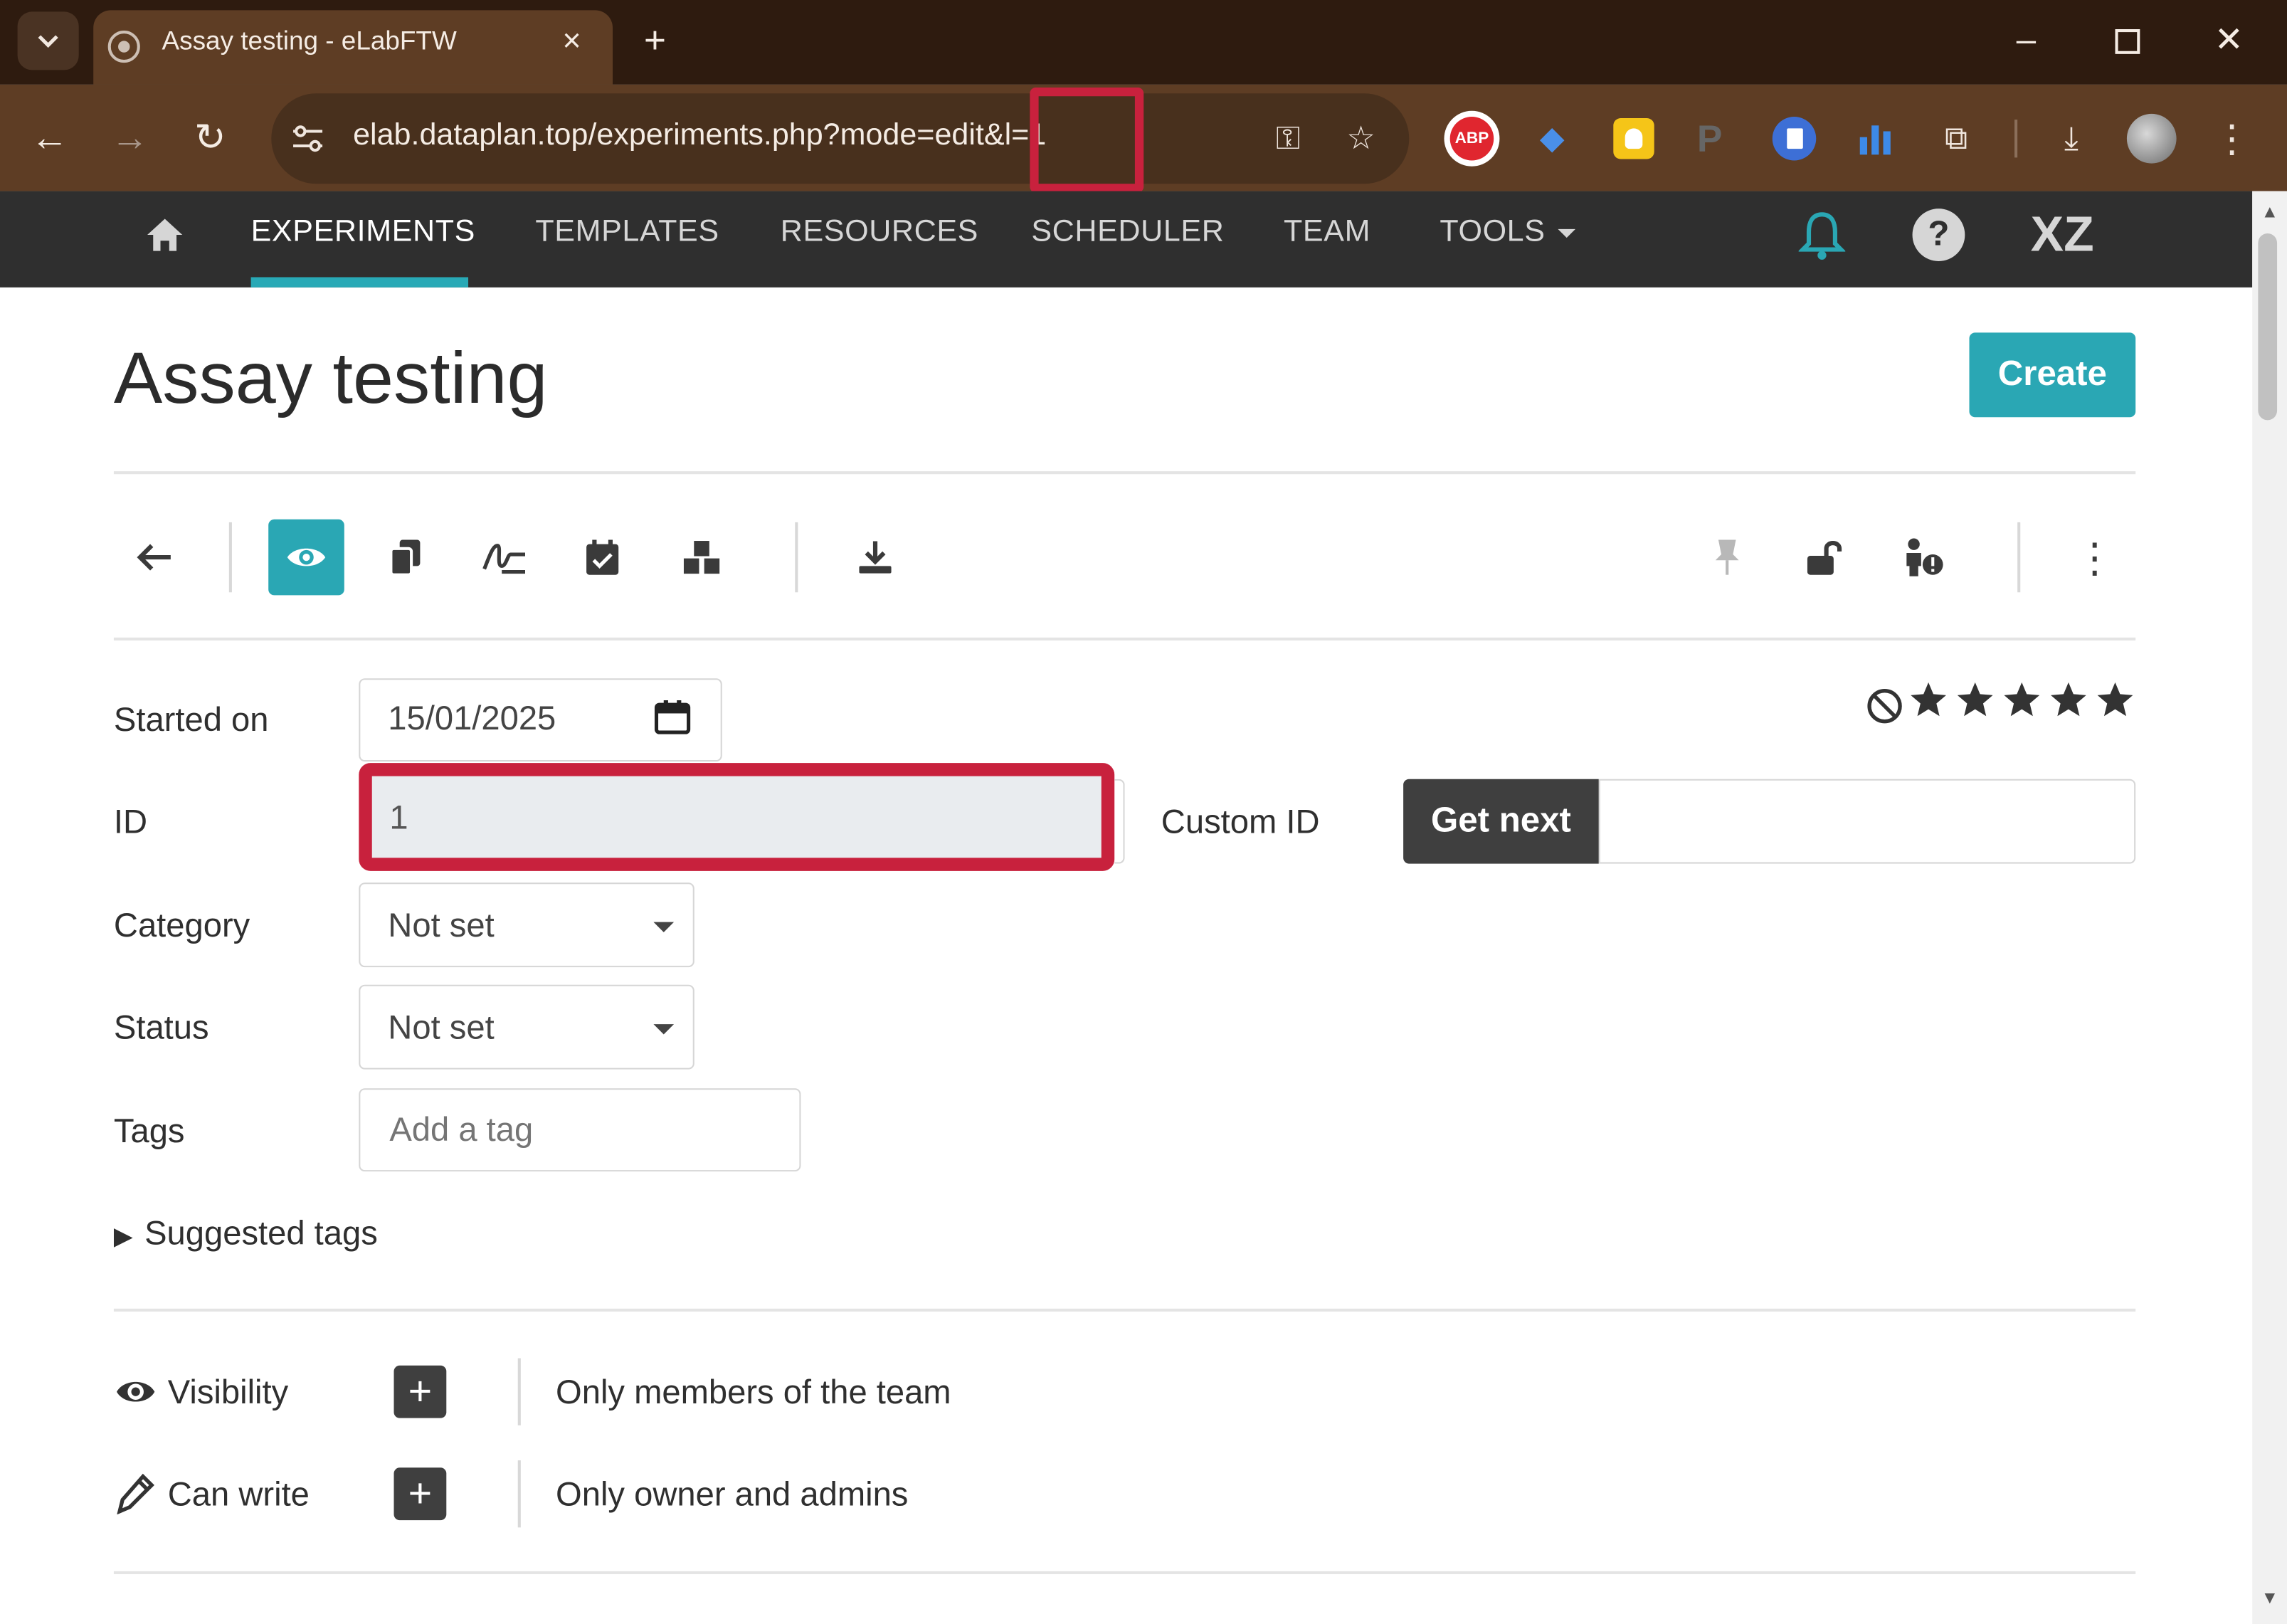 Image resolution: width=2287 pixels, height=1624 pixels. I want to click on title-divider, so click(1124, 473).